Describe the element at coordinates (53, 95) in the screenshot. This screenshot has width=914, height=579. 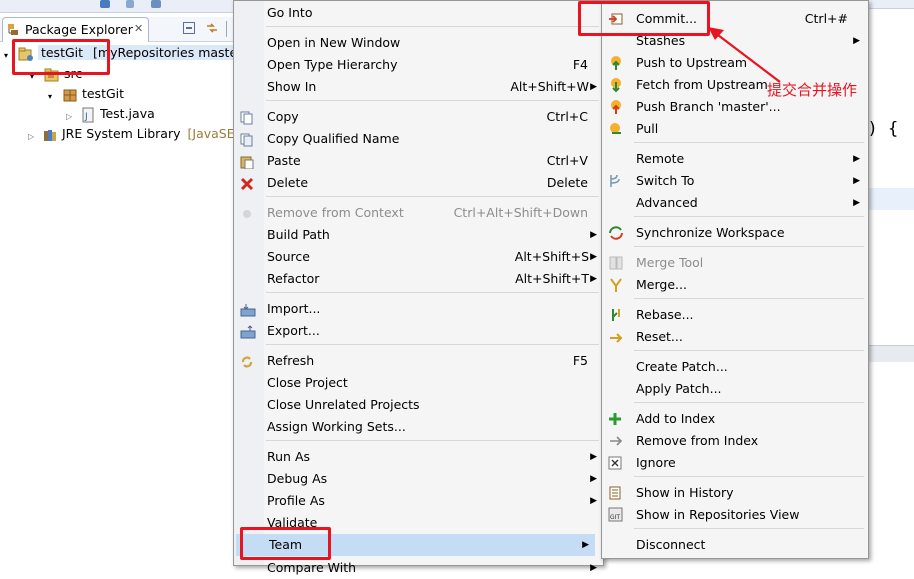
I see `collapse-arrow-icon: ▾` at that location.